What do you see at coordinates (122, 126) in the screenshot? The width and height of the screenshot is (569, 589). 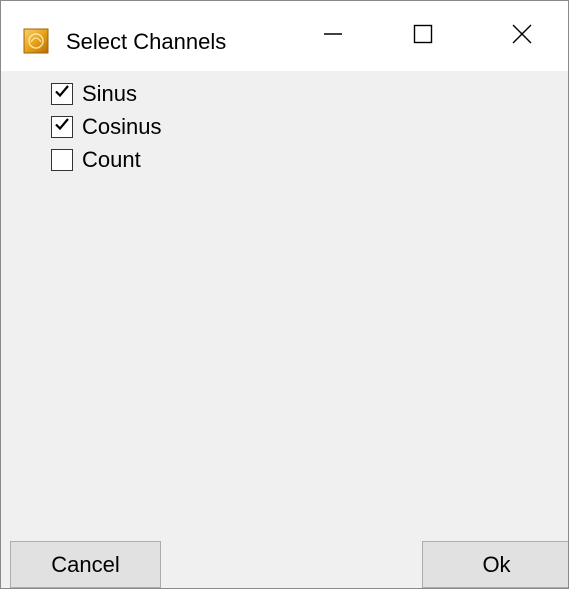 I see `channel-label: Cosinus` at bounding box center [122, 126].